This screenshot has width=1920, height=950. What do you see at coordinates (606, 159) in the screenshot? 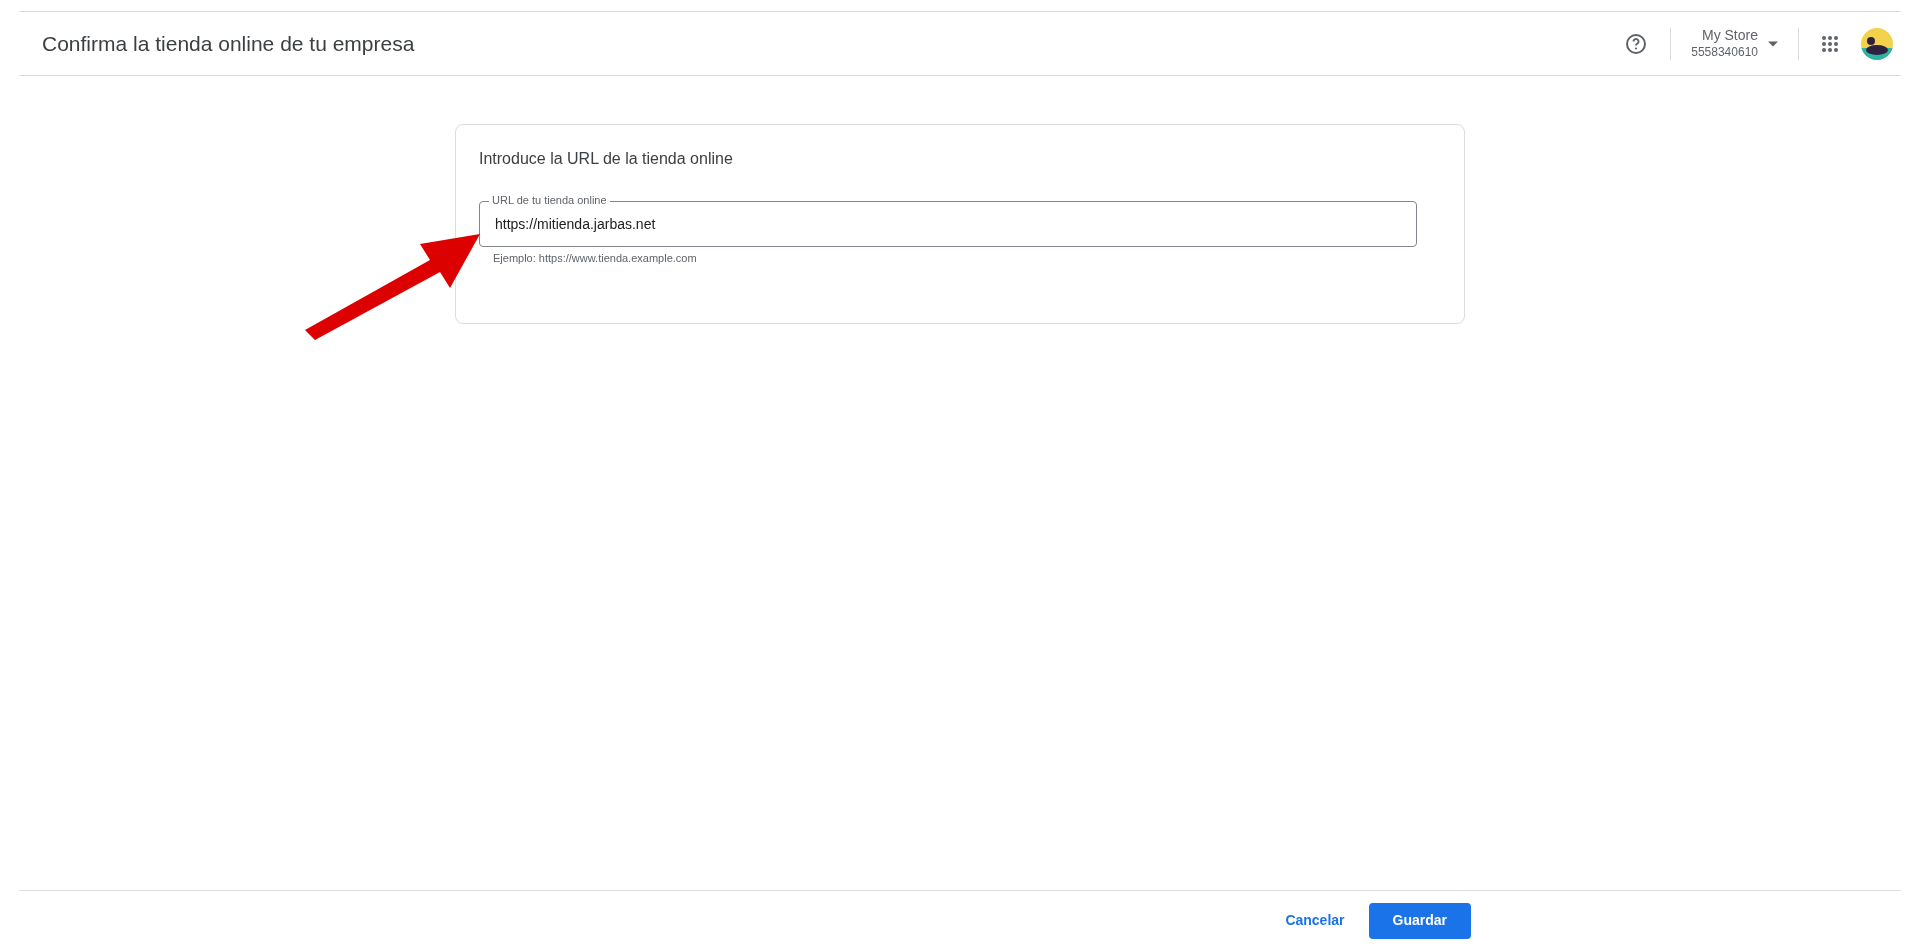
I see `card-title: Introduce la URL de la tienda online` at bounding box center [606, 159].